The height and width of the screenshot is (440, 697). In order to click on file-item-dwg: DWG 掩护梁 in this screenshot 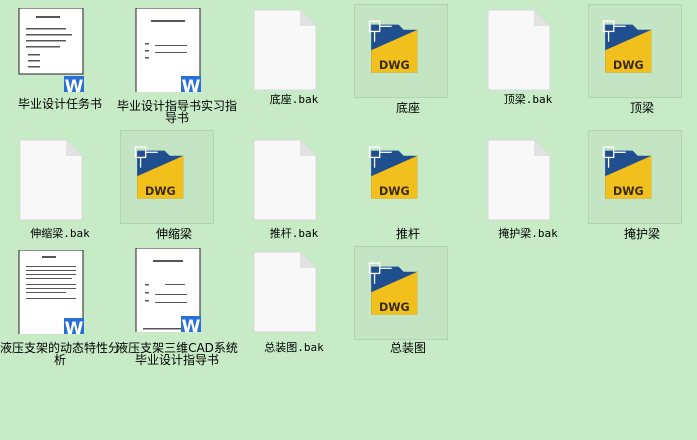, I will do `click(642, 192)`.